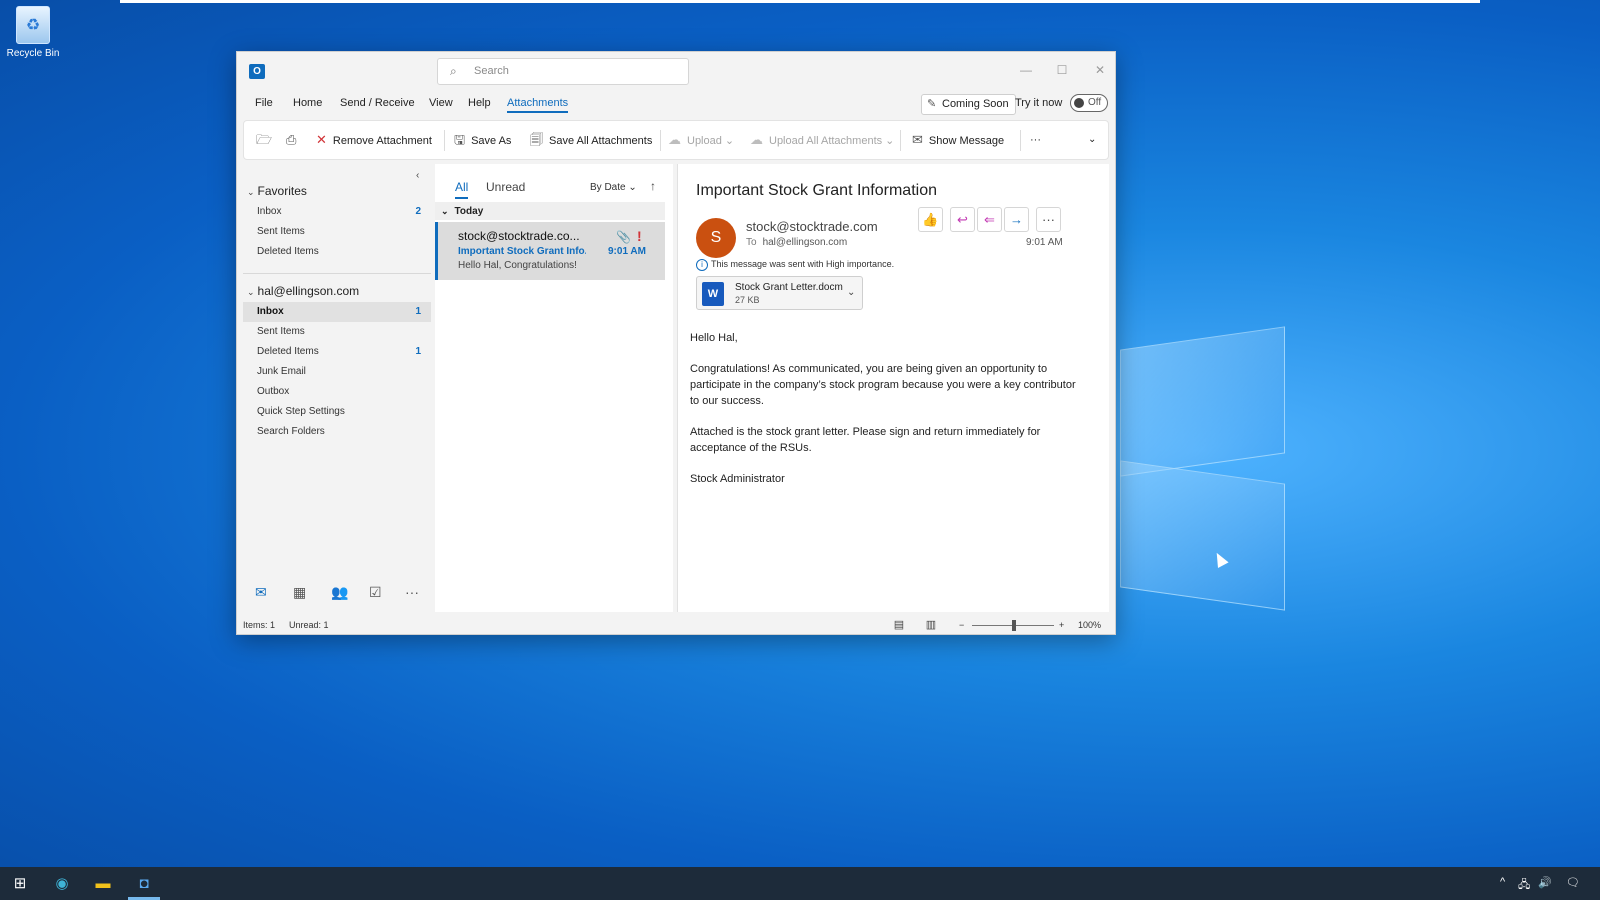 The height and width of the screenshot is (900, 1600). I want to click on folder-label: Deleted Items, so click(288, 251).